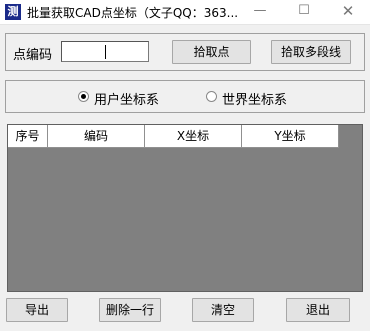 The height and width of the screenshot is (331, 370). I want to click on world-coord-radio, so click(211, 96).